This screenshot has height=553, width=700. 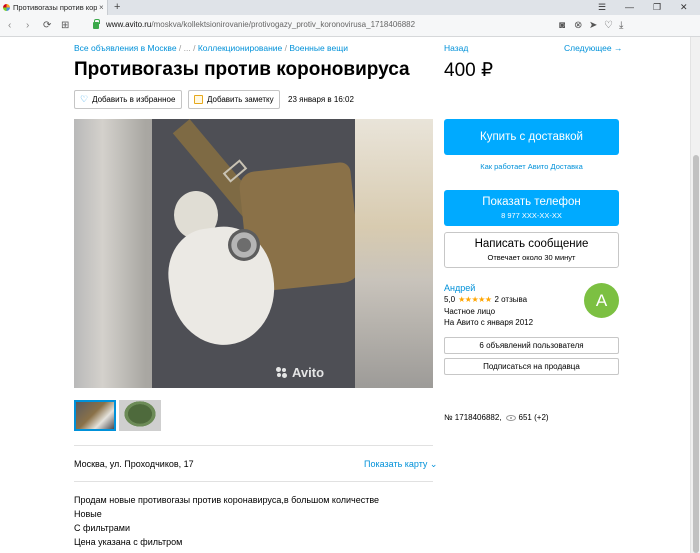 I want to click on reload-icon: ⟳, so click(x=47, y=26).